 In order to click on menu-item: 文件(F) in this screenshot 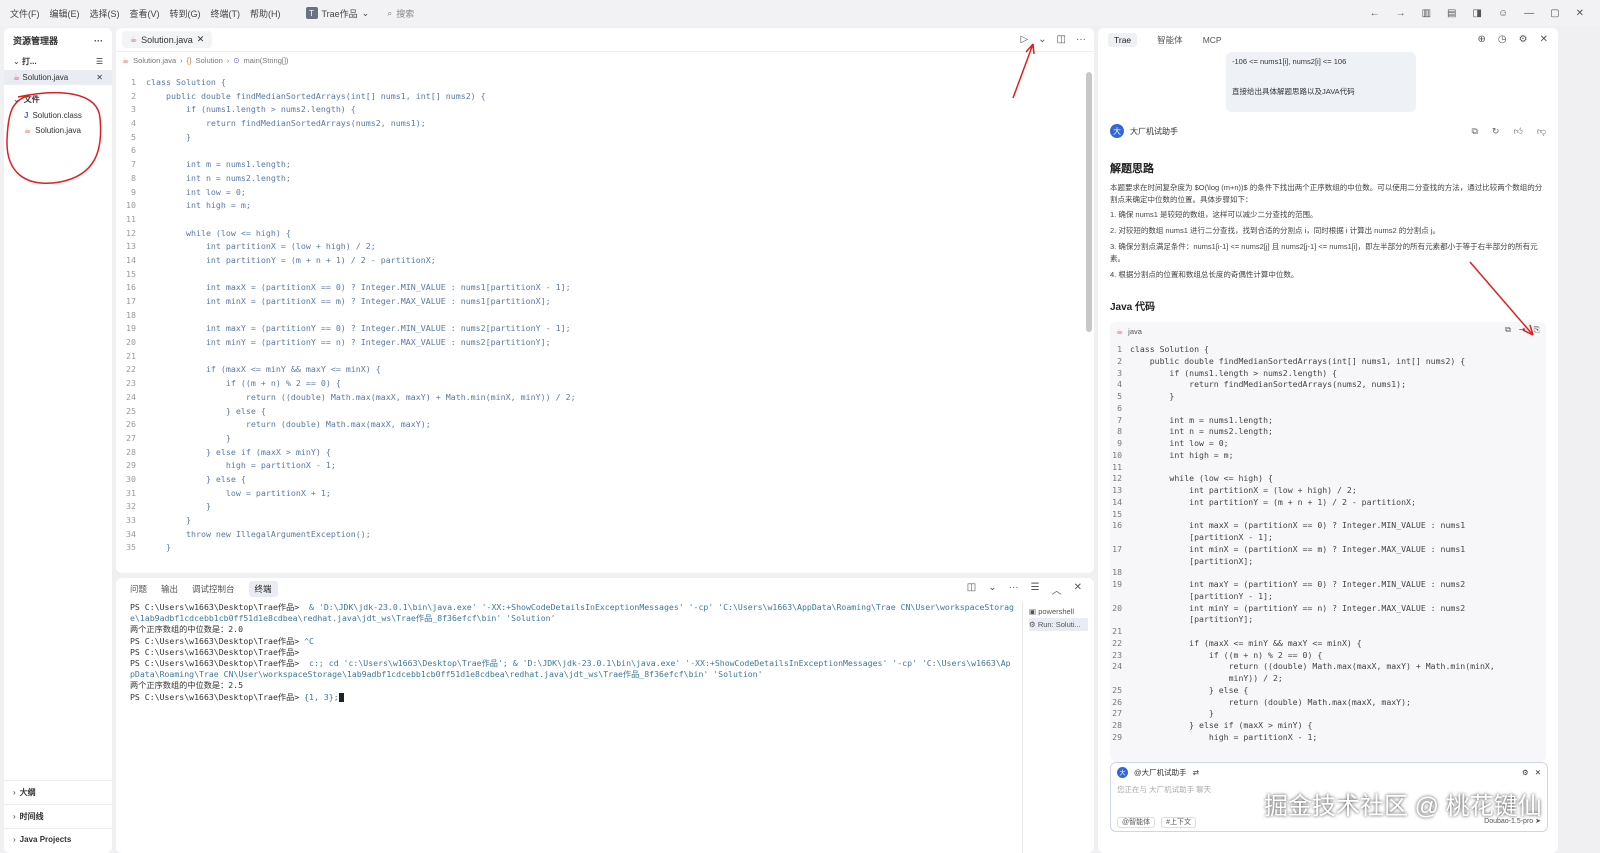, I will do `click(25, 13)`.